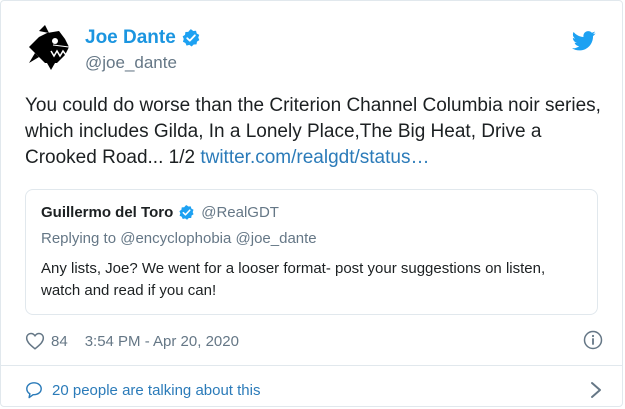  What do you see at coordinates (584, 41) in the screenshot?
I see `twitter-bird-icon` at bounding box center [584, 41].